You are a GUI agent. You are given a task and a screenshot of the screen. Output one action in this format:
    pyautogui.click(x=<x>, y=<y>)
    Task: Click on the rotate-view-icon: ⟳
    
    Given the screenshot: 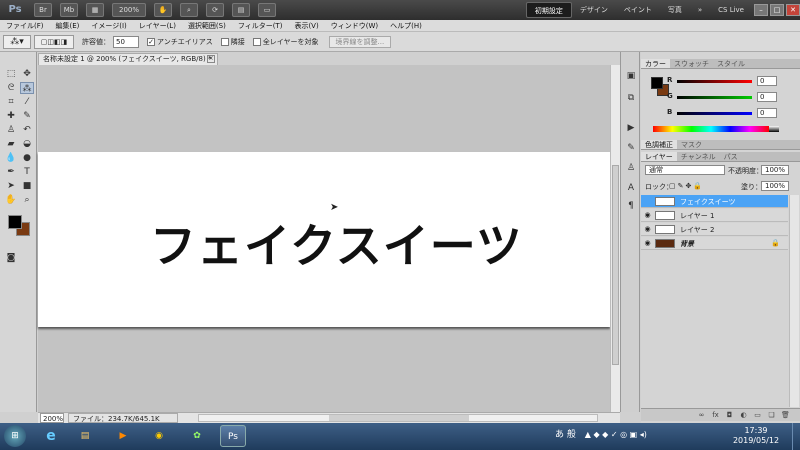 What is the action you would take?
    pyautogui.click(x=215, y=10)
    